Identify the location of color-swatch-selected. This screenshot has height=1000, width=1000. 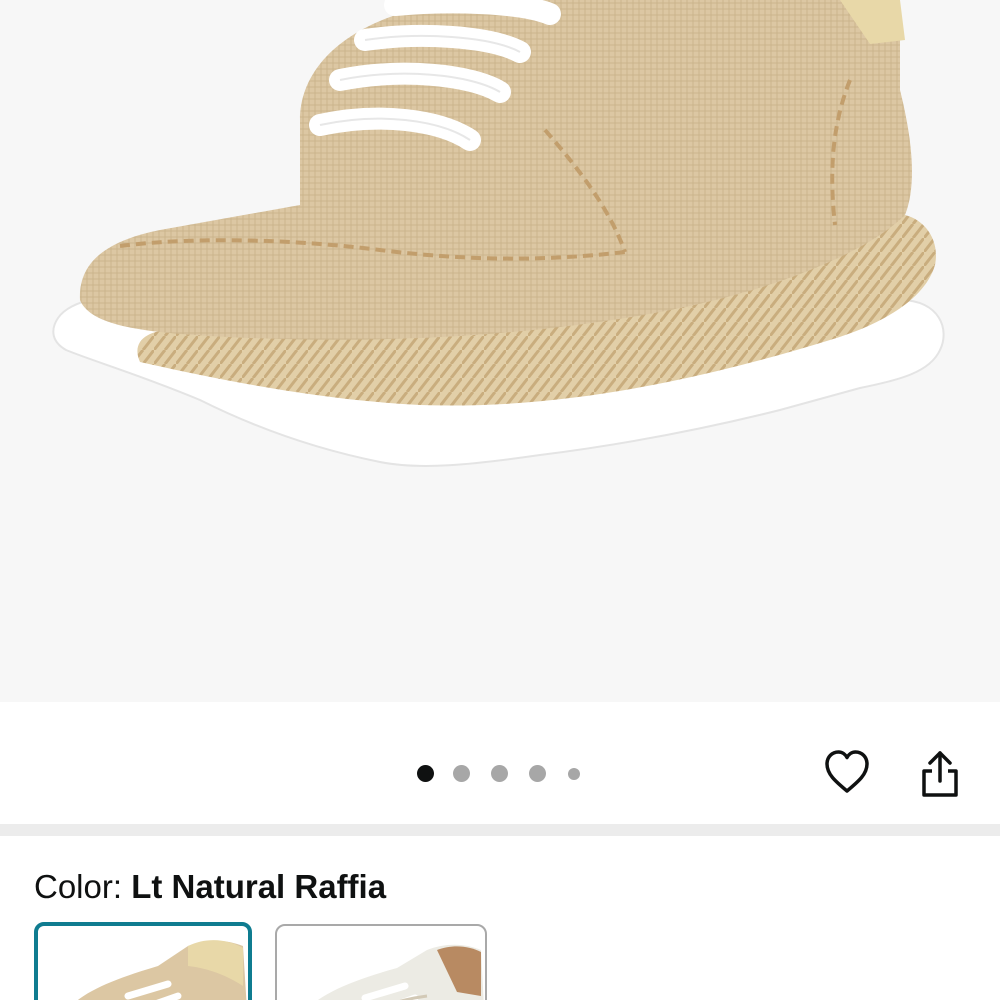
(143, 961).